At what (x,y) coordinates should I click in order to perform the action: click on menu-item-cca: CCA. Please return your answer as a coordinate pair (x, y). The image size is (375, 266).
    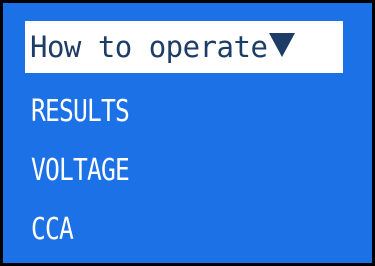
    Looking at the image, I should click on (52, 230).